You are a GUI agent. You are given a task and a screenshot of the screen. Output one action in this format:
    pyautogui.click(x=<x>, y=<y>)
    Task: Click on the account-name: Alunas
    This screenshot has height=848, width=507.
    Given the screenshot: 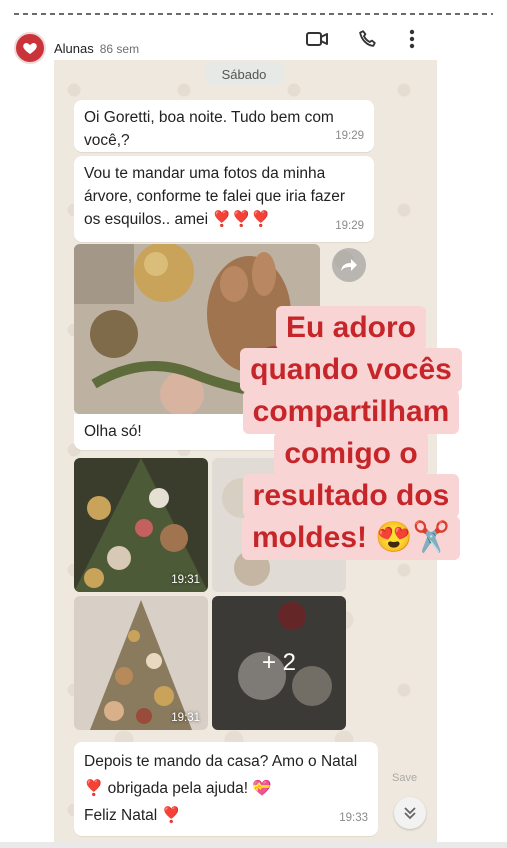 What is the action you would take?
    pyautogui.click(x=74, y=48)
    